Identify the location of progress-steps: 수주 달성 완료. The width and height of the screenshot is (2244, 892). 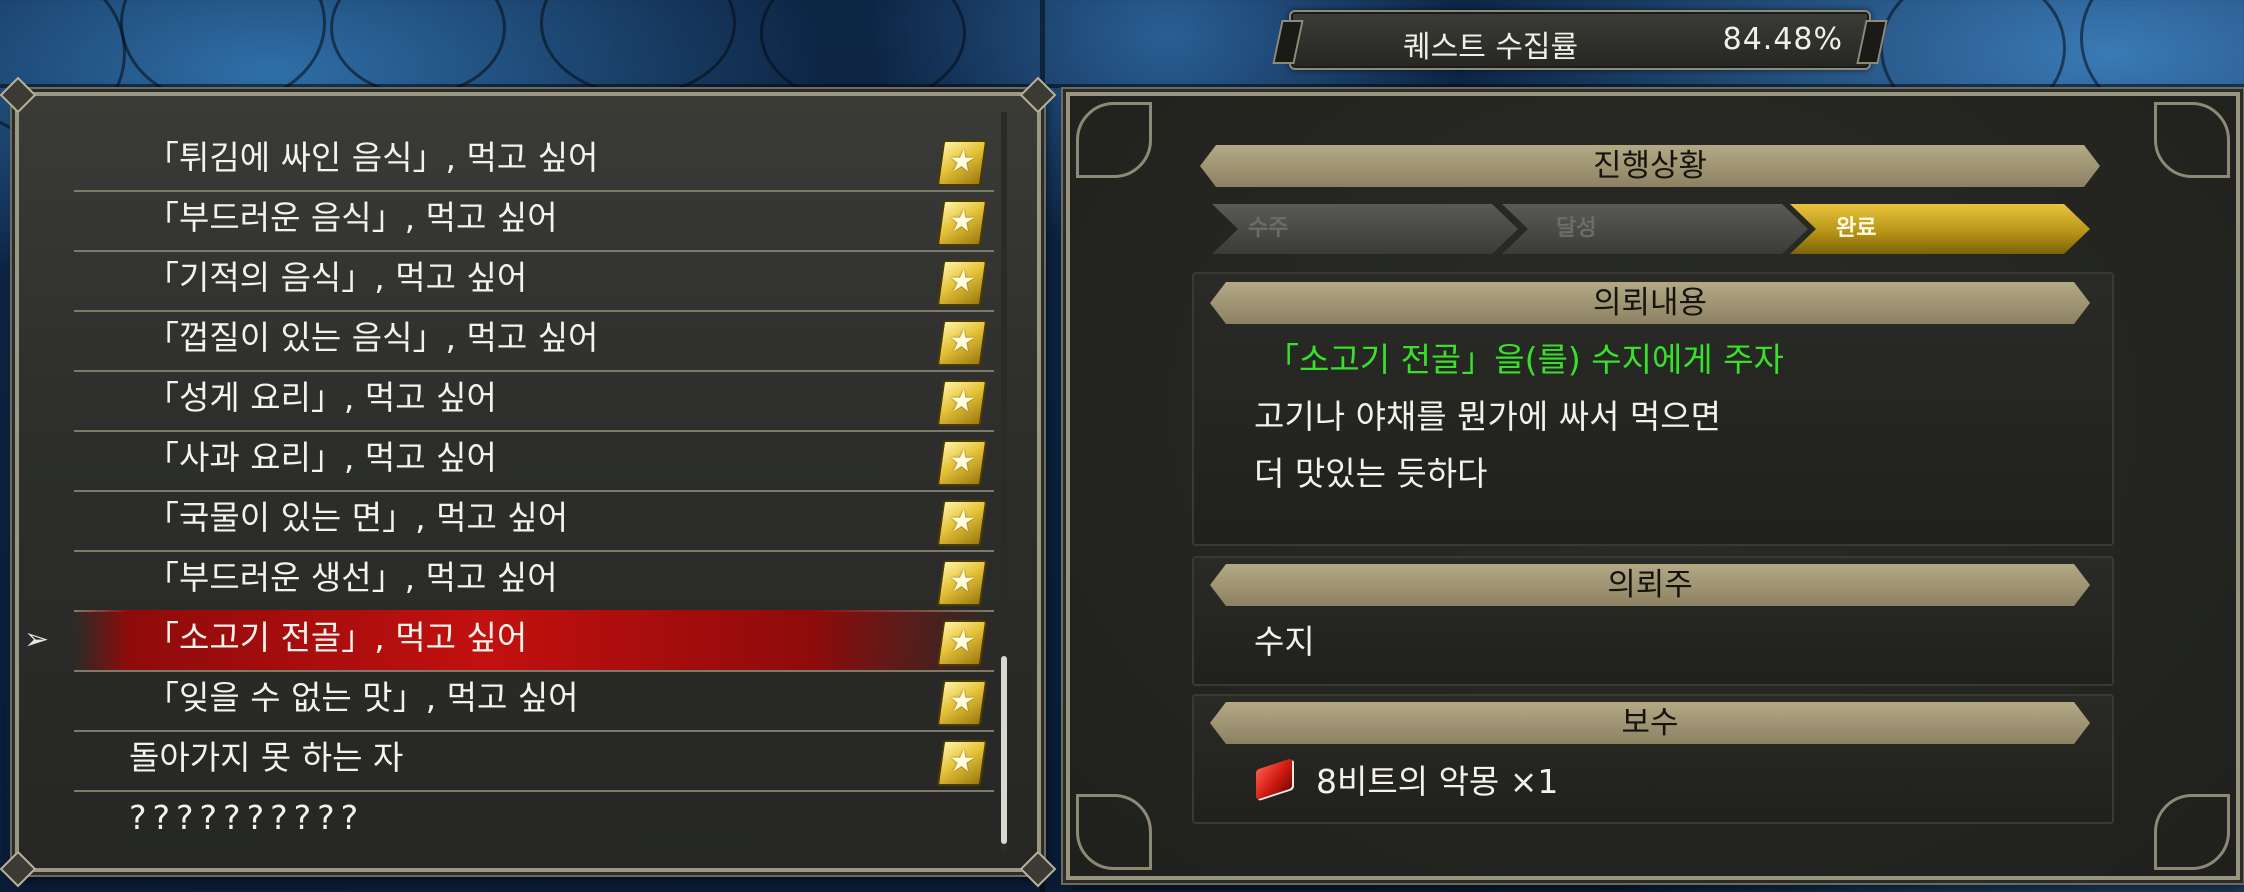
(1651, 229).